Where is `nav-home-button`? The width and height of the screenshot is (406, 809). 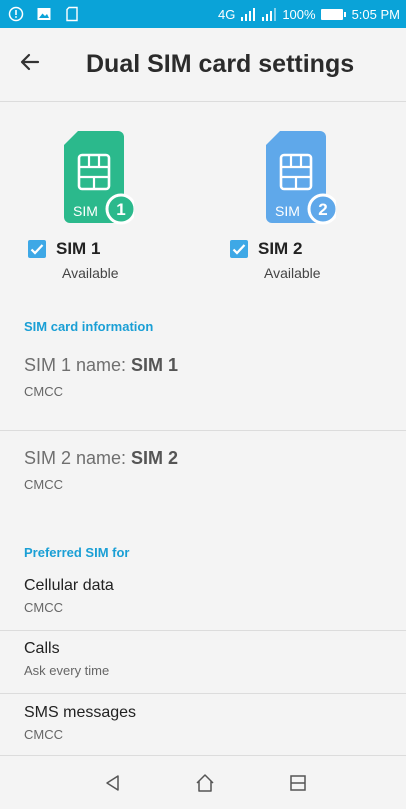
nav-home-button is located at coordinates (205, 783).